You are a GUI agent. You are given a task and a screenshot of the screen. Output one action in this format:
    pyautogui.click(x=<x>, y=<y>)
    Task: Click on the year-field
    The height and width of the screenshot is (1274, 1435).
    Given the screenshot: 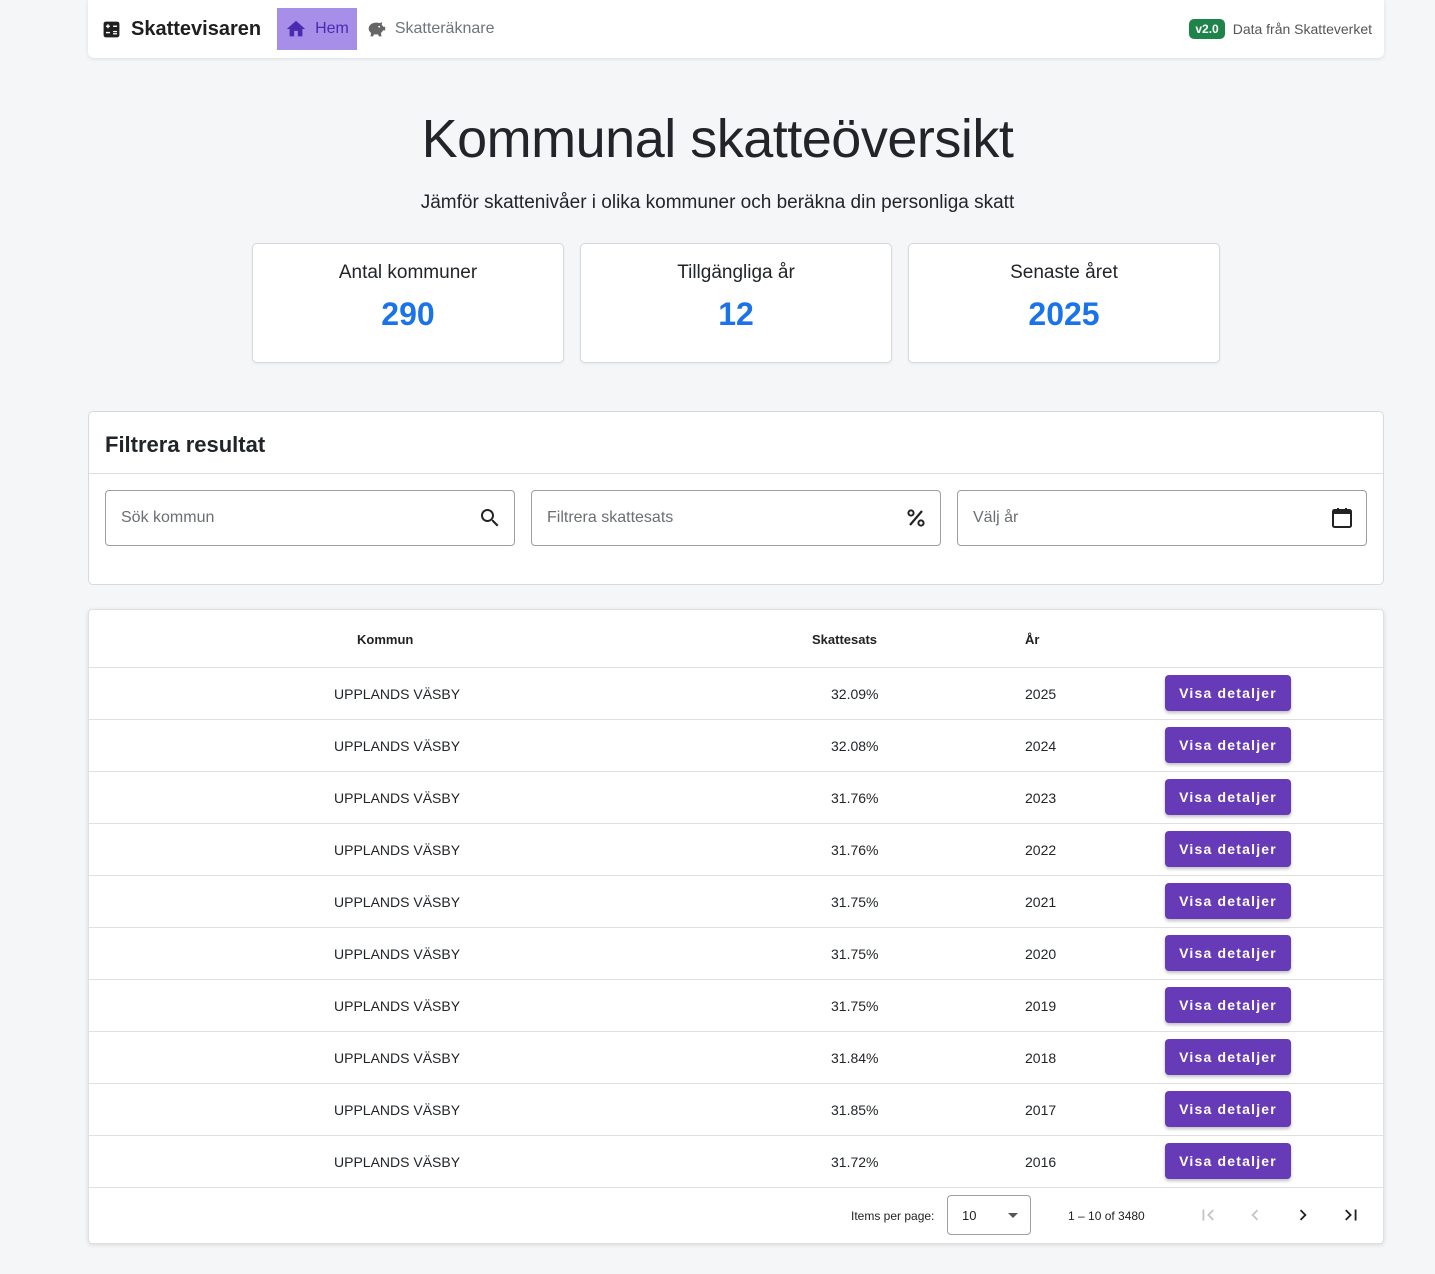 What is the action you would take?
    pyautogui.click(x=1162, y=518)
    